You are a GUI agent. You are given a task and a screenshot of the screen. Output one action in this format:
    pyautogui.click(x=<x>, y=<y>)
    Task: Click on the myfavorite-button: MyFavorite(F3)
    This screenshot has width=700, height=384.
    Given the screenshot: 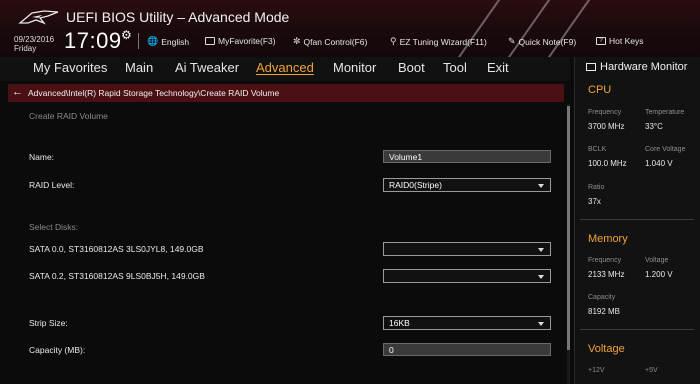 What is the action you would take?
    pyautogui.click(x=240, y=41)
    